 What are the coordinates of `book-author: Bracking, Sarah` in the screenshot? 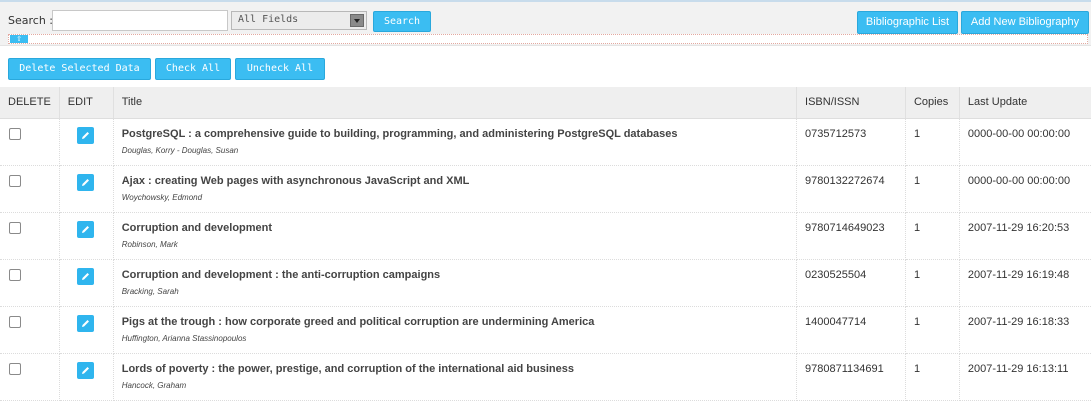 It's located at (150, 291).